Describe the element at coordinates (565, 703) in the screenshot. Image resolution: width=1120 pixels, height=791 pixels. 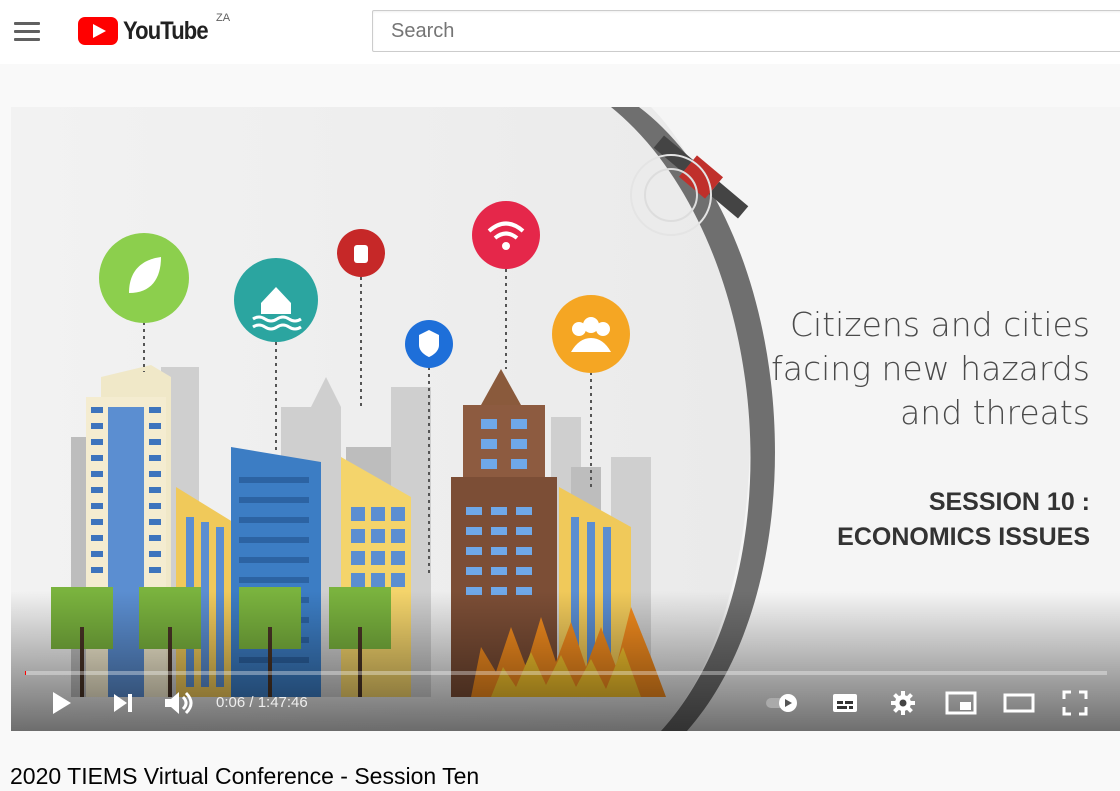
I see `player-controls: 0:06 / 1:47:46` at that location.